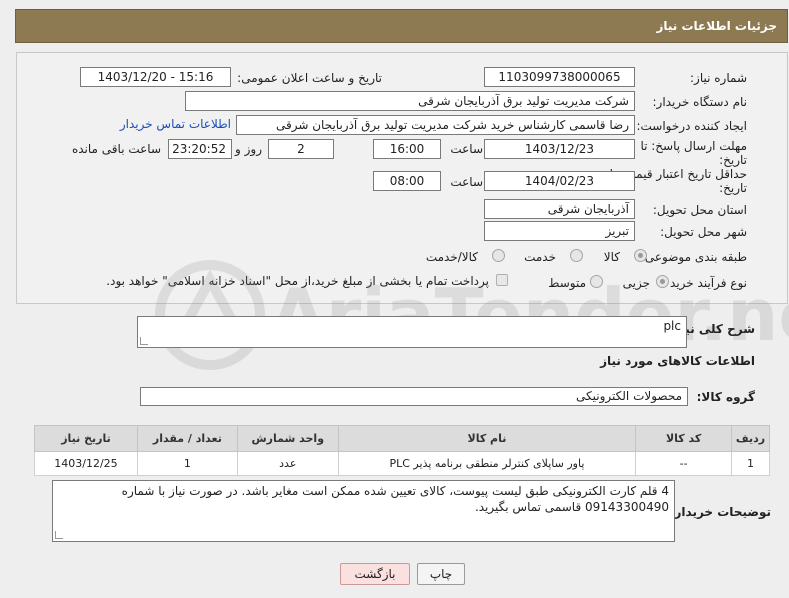  Describe the element at coordinates (677, 361) in the screenshot. I see `goods-info-title: اطلاعات کالاهای مورد نیاز` at that location.